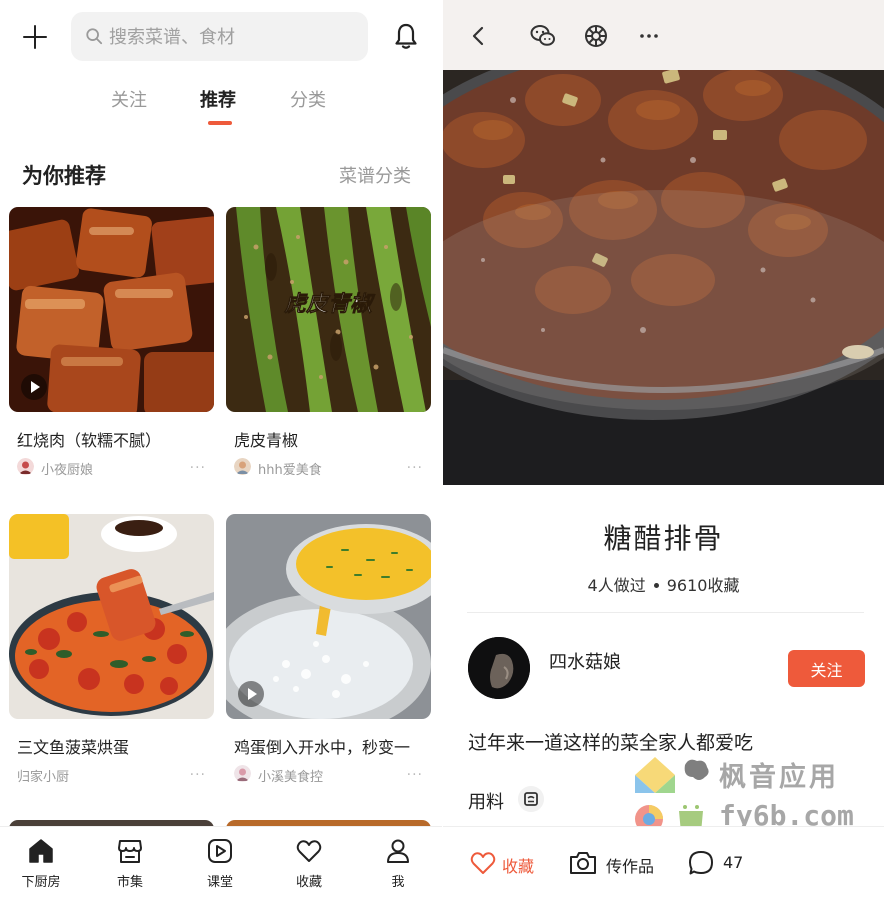 The height and width of the screenshot is (901, 884). What do you see at coordinates (406, 36) in the screenshot?
I see `bell-icon` at bounding box center [406, 36].